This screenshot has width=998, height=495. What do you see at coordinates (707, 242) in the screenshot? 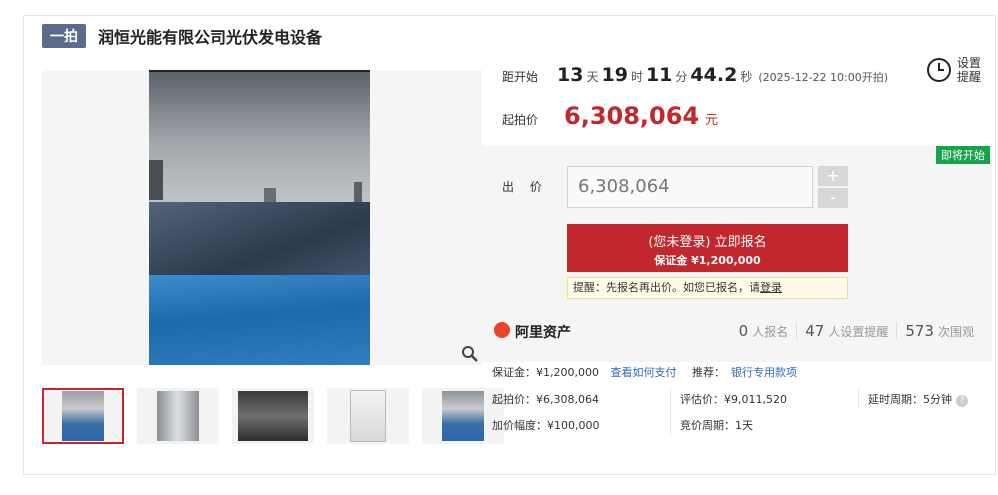
I see `signup-label: (您未登录) 立即报名` at bounding box center [707, 242].